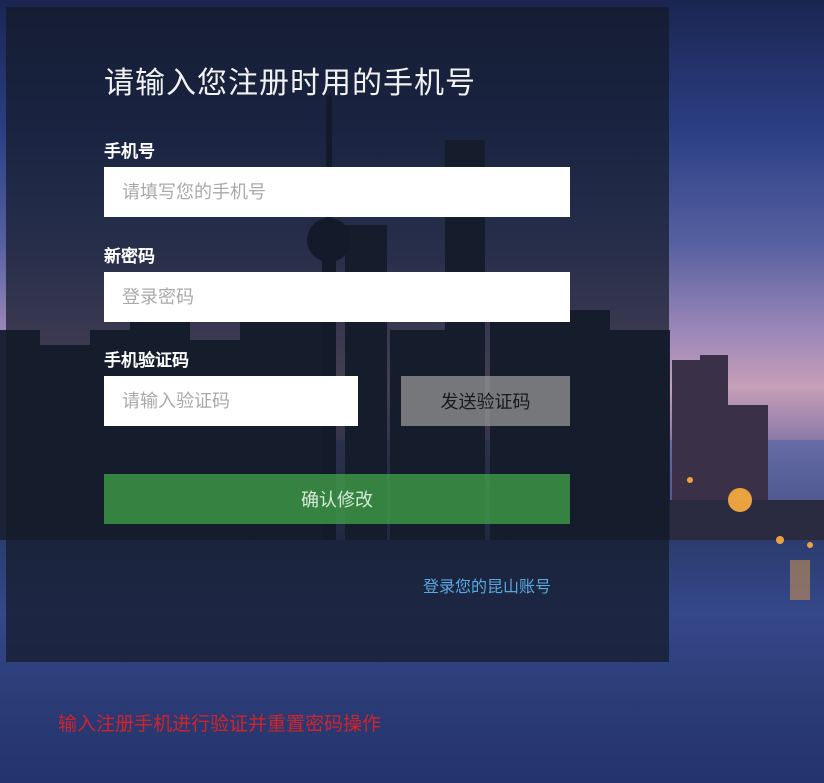  Describe the element at coordinates (337, 499) in the screenshot. I see `confirm-change-button: 确认修改` at that location.